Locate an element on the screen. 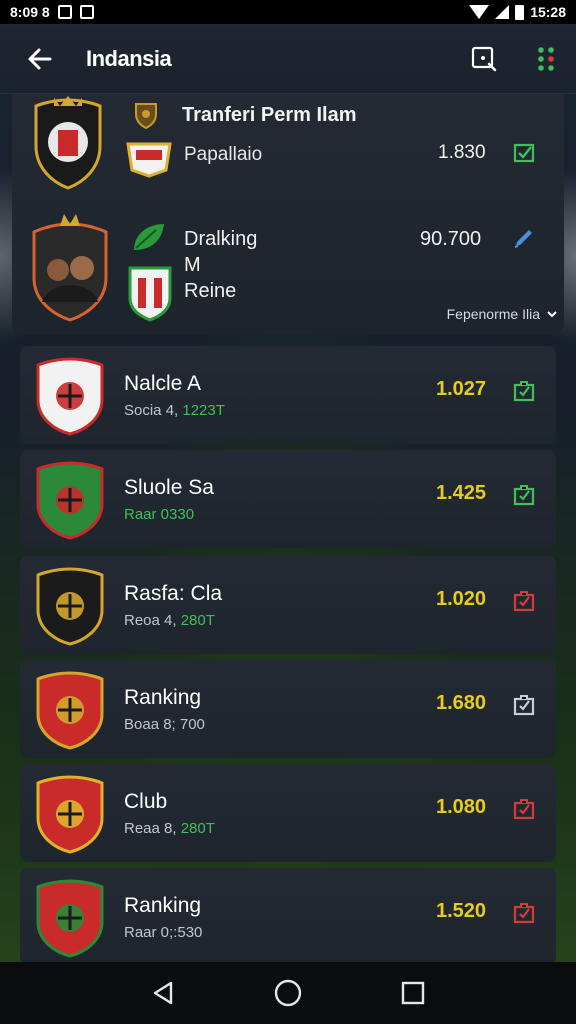 The image size is (576, 1024). nav-recents-icon is located at coordinates (413, 993).